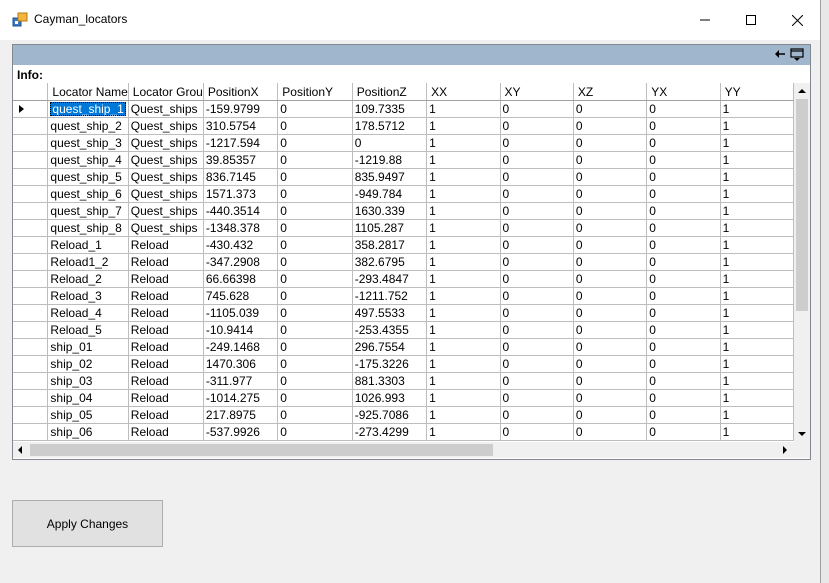 This screenshot has height=583, width=829. What do you see at coordinates (88, 228) in the screenshot?
I see `table-cell: quest_ship_8` at bounding box center [88, 228].